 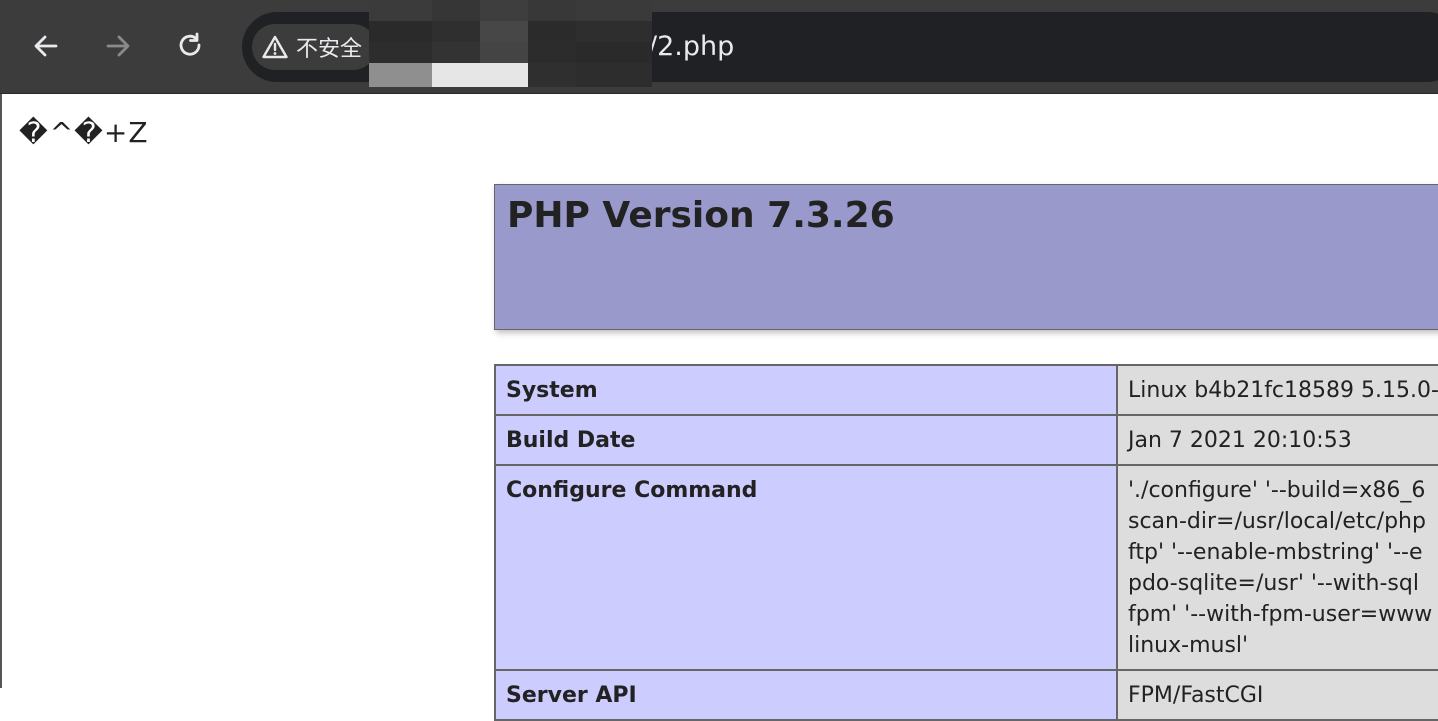 I want to click on php-version-header: PHP Version 7.3.26, so click(x=966, y=257).